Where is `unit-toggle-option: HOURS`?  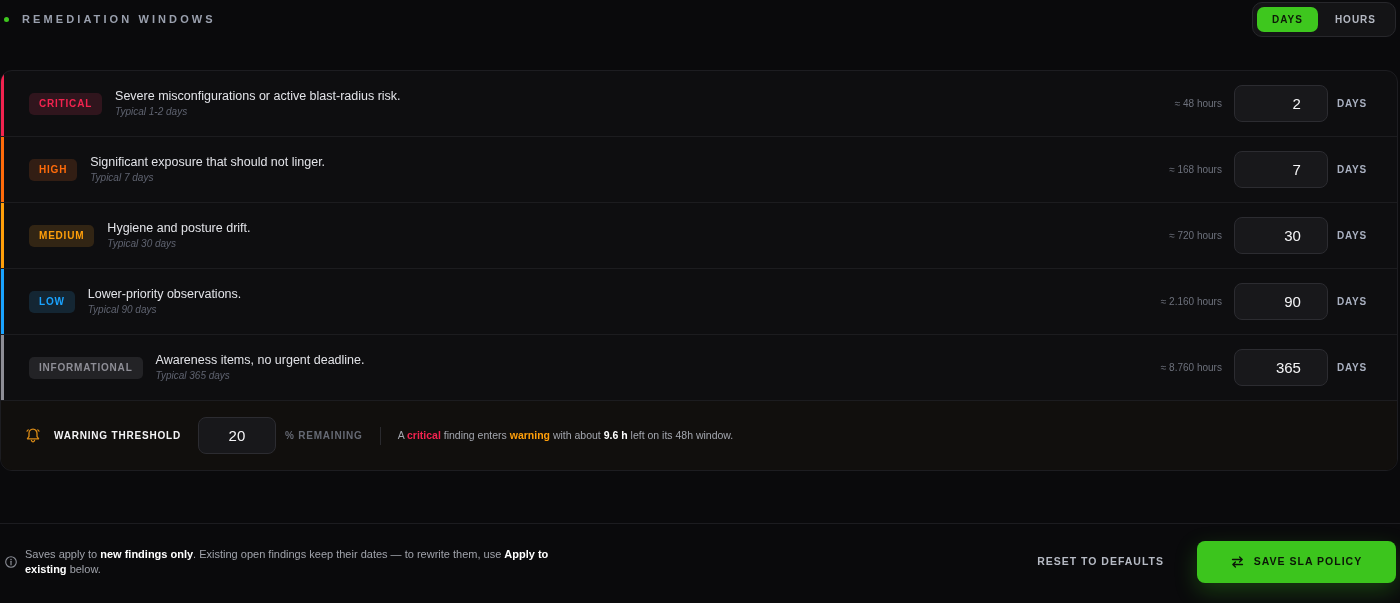 unit-toggle-option: HOURS is located at coordinates (1355, 19).